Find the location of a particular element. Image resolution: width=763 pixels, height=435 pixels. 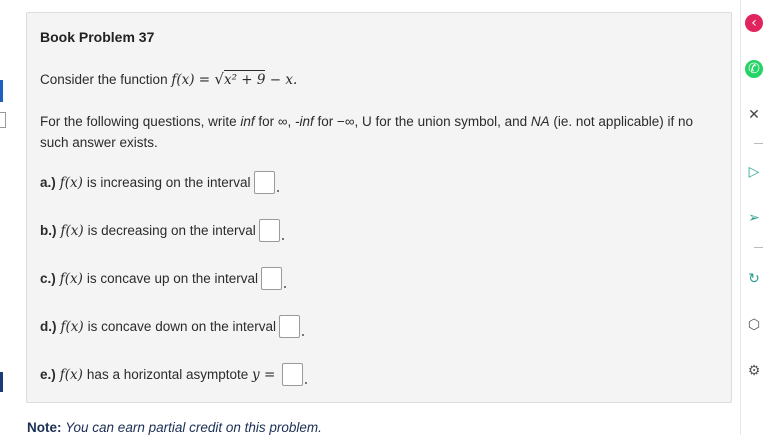

statement-prefix: Consider the function is located at coordinates (104, 79).